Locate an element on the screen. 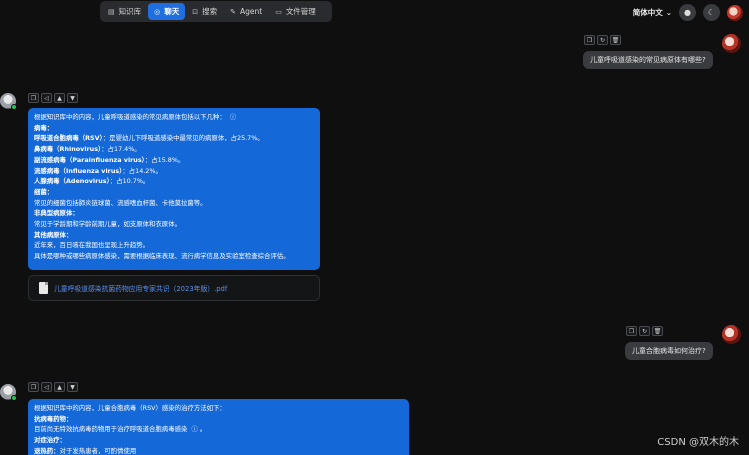 The width and height of the screenshot is (749, 455). content-line: 常见的细菌包括肺炎链球菌、流感嗜血杆菌、卡他莫拉菌等。 is located at coordinates (120, 202).